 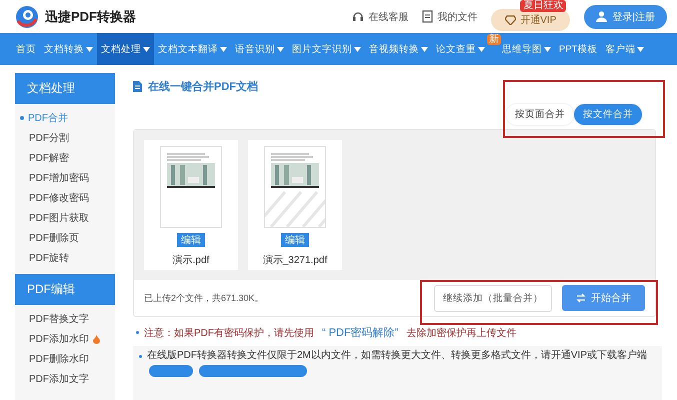 I want to click on sidebar-item: PDF旋转, so click(x=65, y=258).